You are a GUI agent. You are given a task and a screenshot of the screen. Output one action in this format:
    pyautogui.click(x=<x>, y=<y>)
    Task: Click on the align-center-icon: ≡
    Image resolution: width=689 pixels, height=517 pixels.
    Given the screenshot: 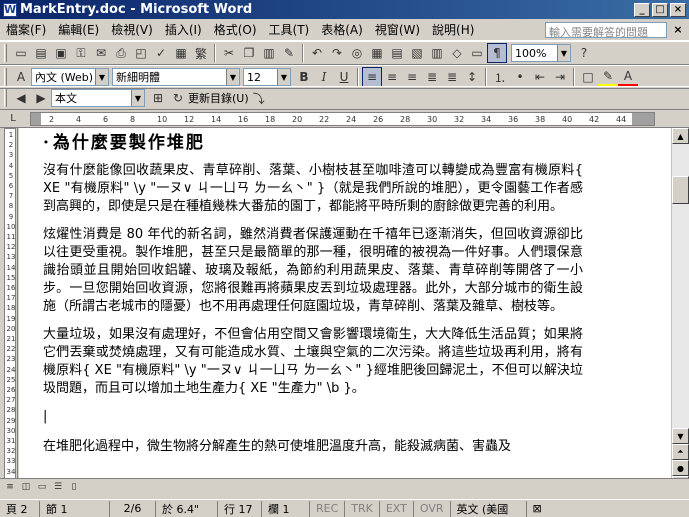 What is the action you would take?
    pyautogui.click(x=392, y=77)
    